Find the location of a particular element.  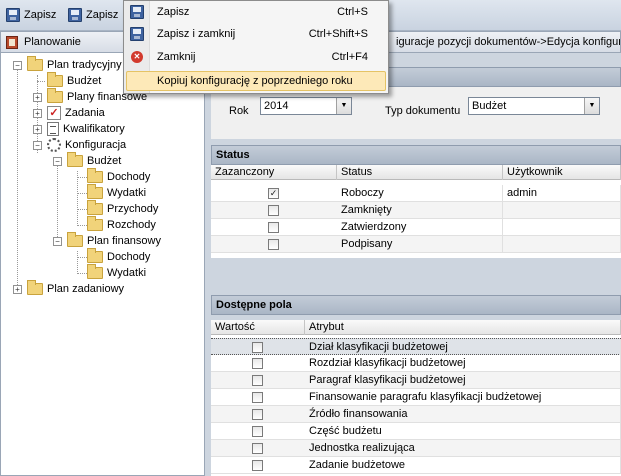

column-header-attribute: Atrybut is located at coordinates (463, 327).